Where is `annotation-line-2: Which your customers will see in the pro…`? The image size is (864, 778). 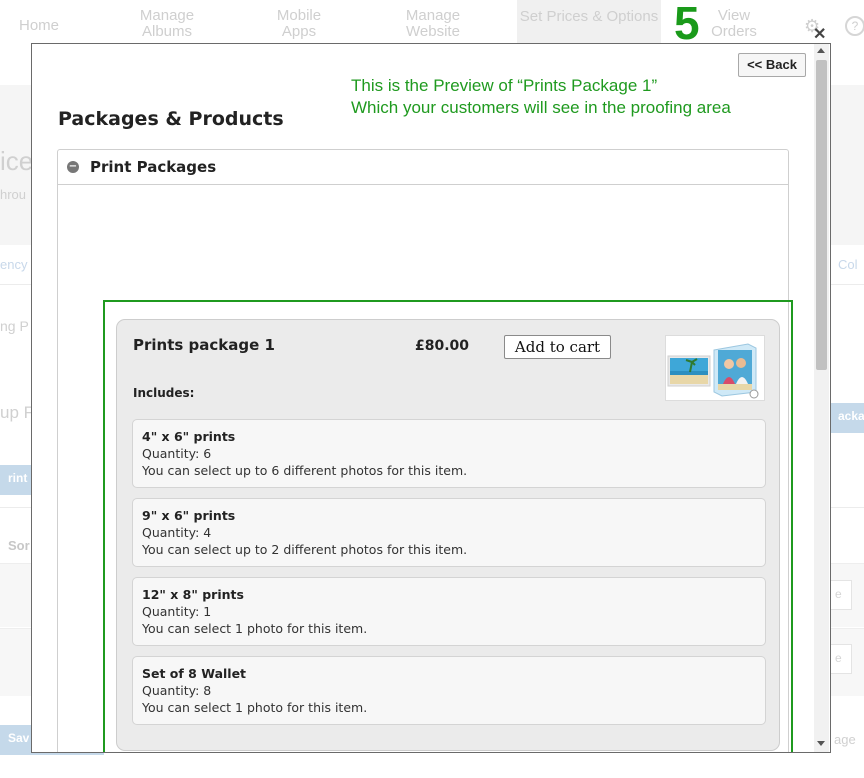 annotation-line-2: Which your customers will see in the pro… is located at coordinates (541, 107).